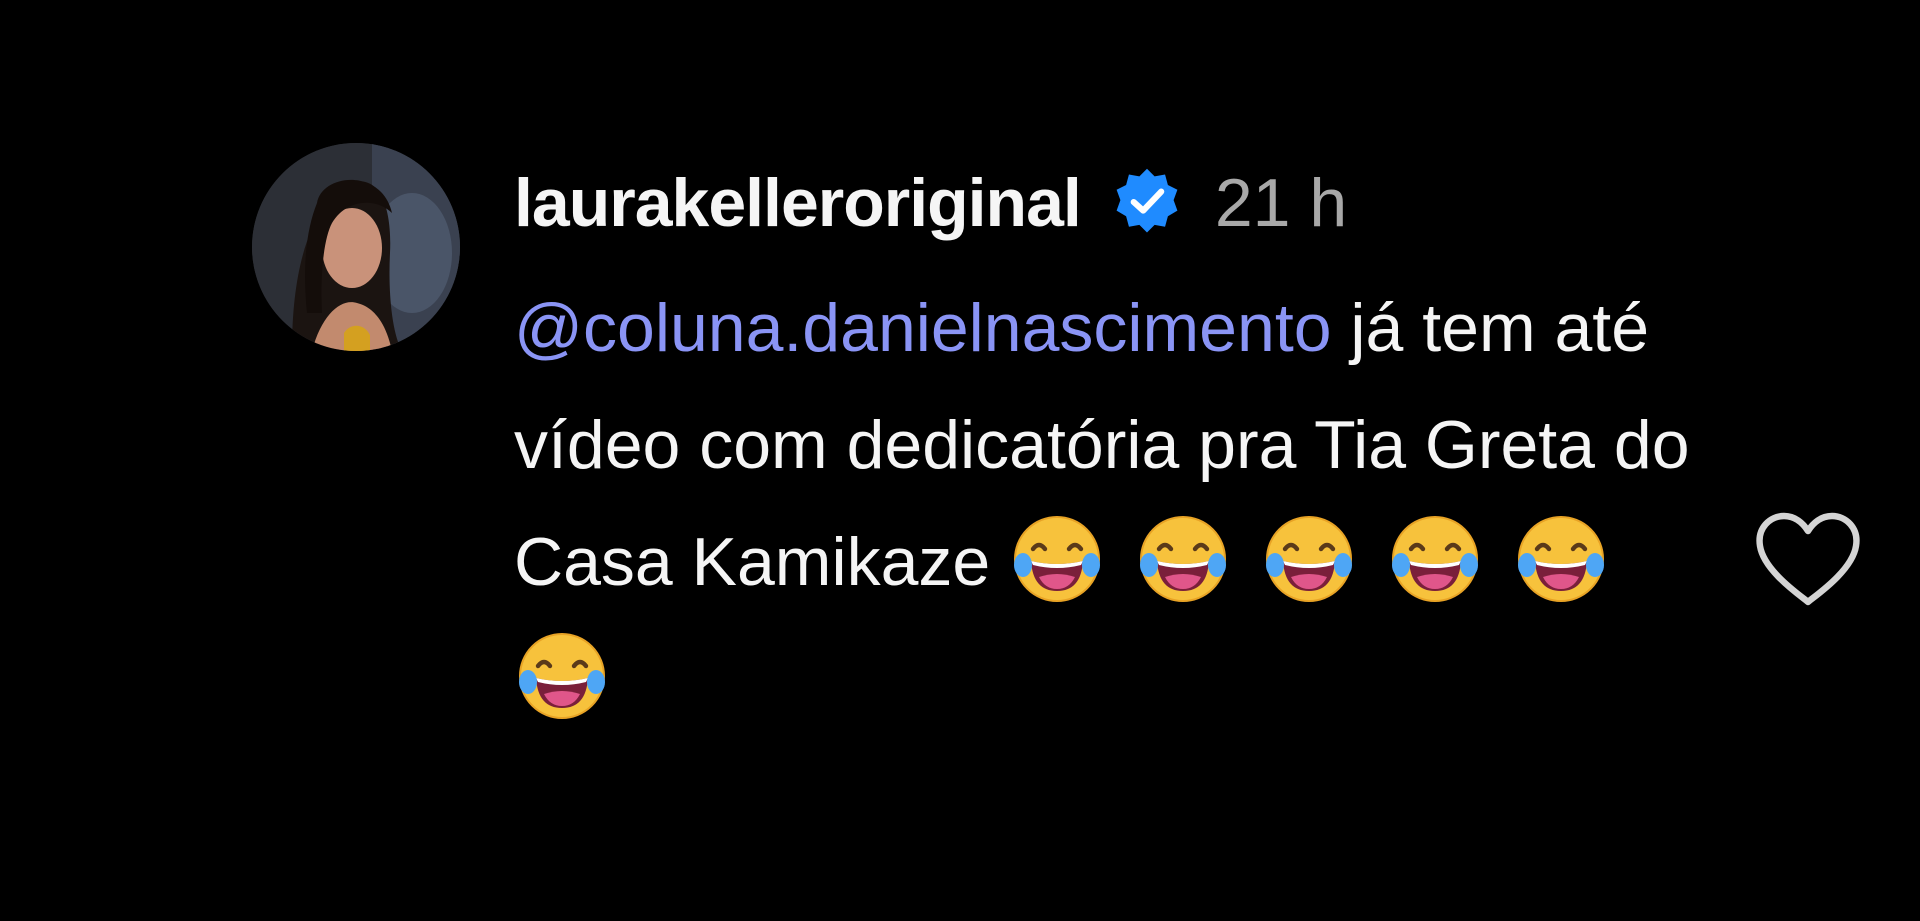 The width and height of the screenshot is (1920, 921). I want to click on verified-badge-icon, so click(1147, 203).